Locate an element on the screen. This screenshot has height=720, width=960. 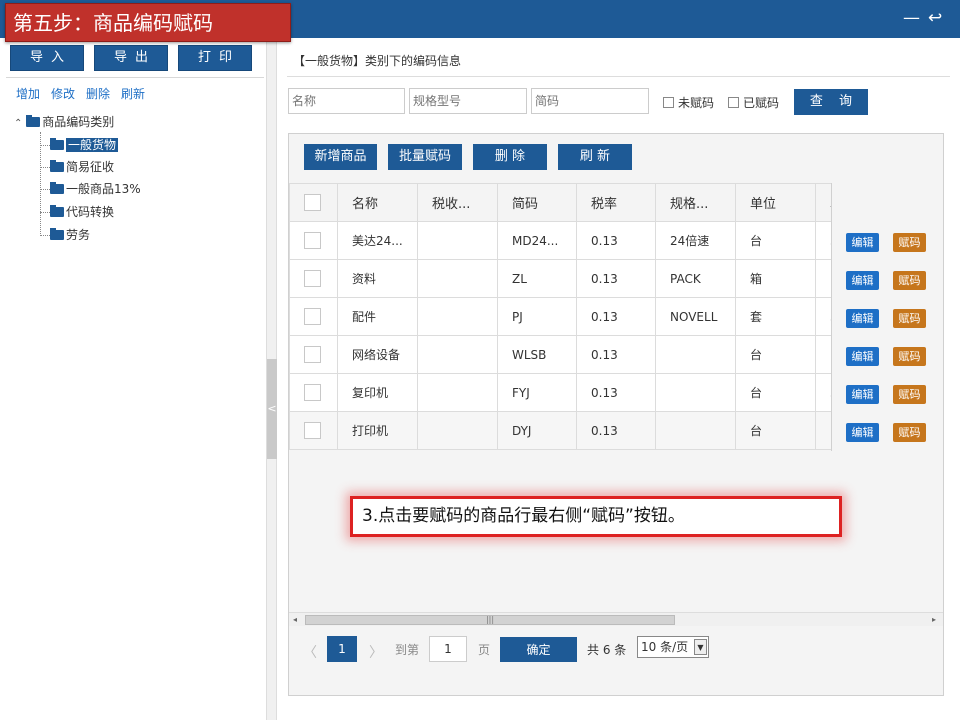
tree-item-code-convert: 代码转换 is located at coordinates (82, 212).